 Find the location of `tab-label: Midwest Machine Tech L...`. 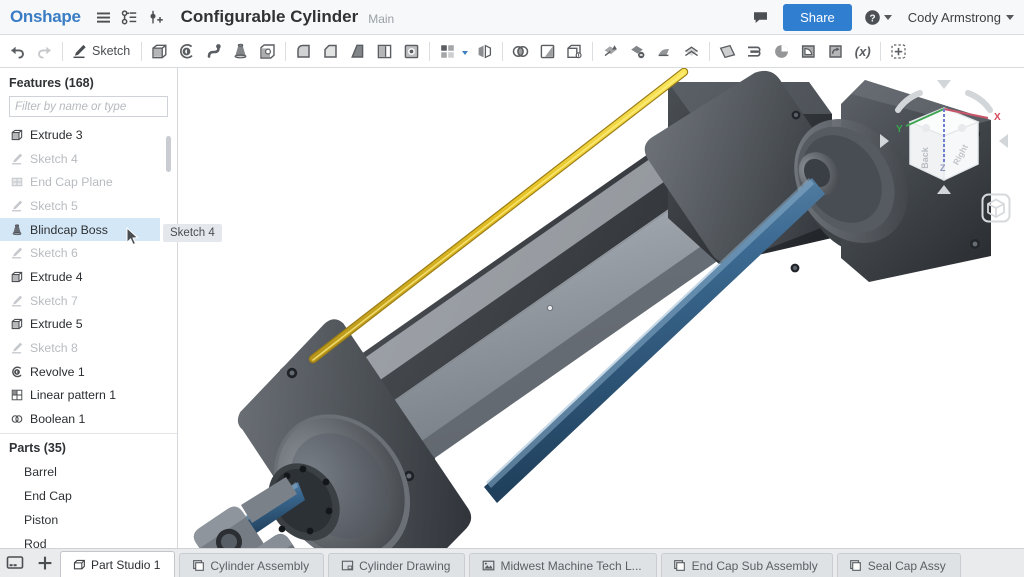

tab-label: Midwest Machine Tech L... is located at coordinates (571, 565).